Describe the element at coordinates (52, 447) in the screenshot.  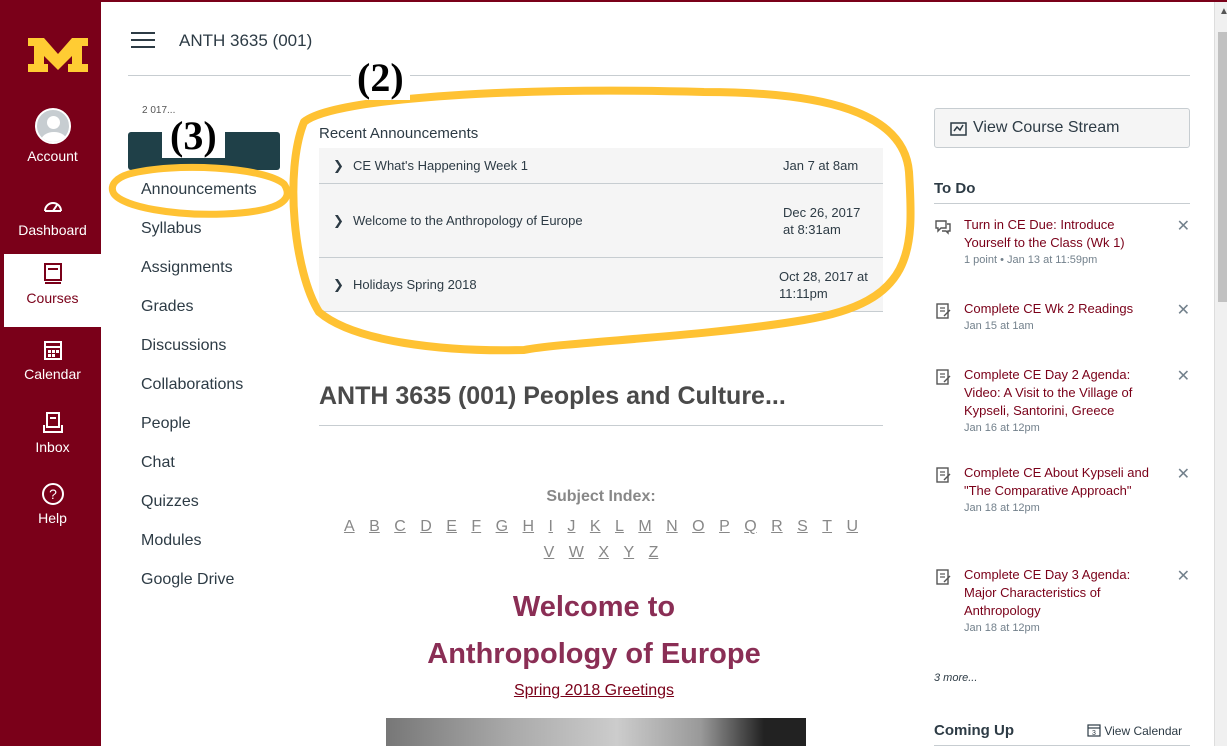
I see `global-nav-label: Inbox` at that location.